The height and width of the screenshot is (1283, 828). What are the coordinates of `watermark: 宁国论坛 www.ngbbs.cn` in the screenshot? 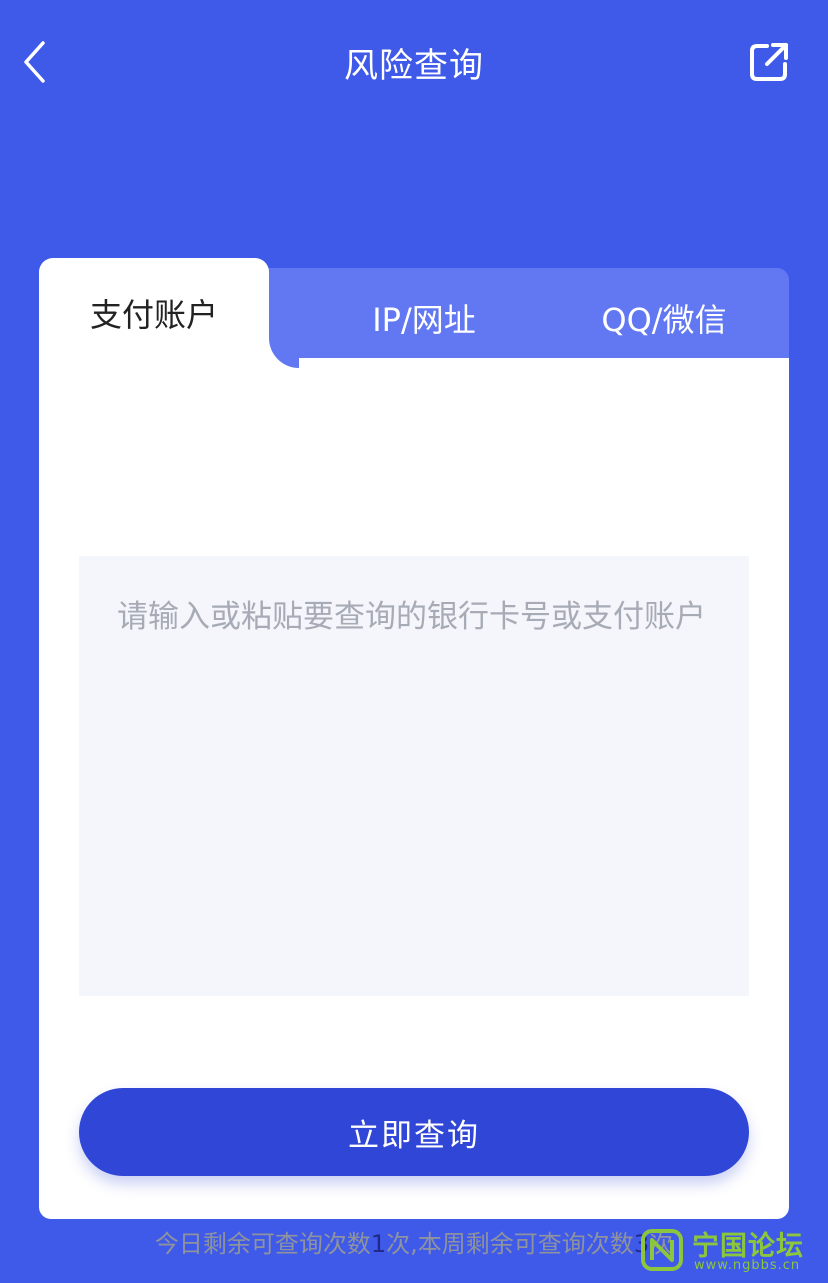 It's located at (733, 1250).